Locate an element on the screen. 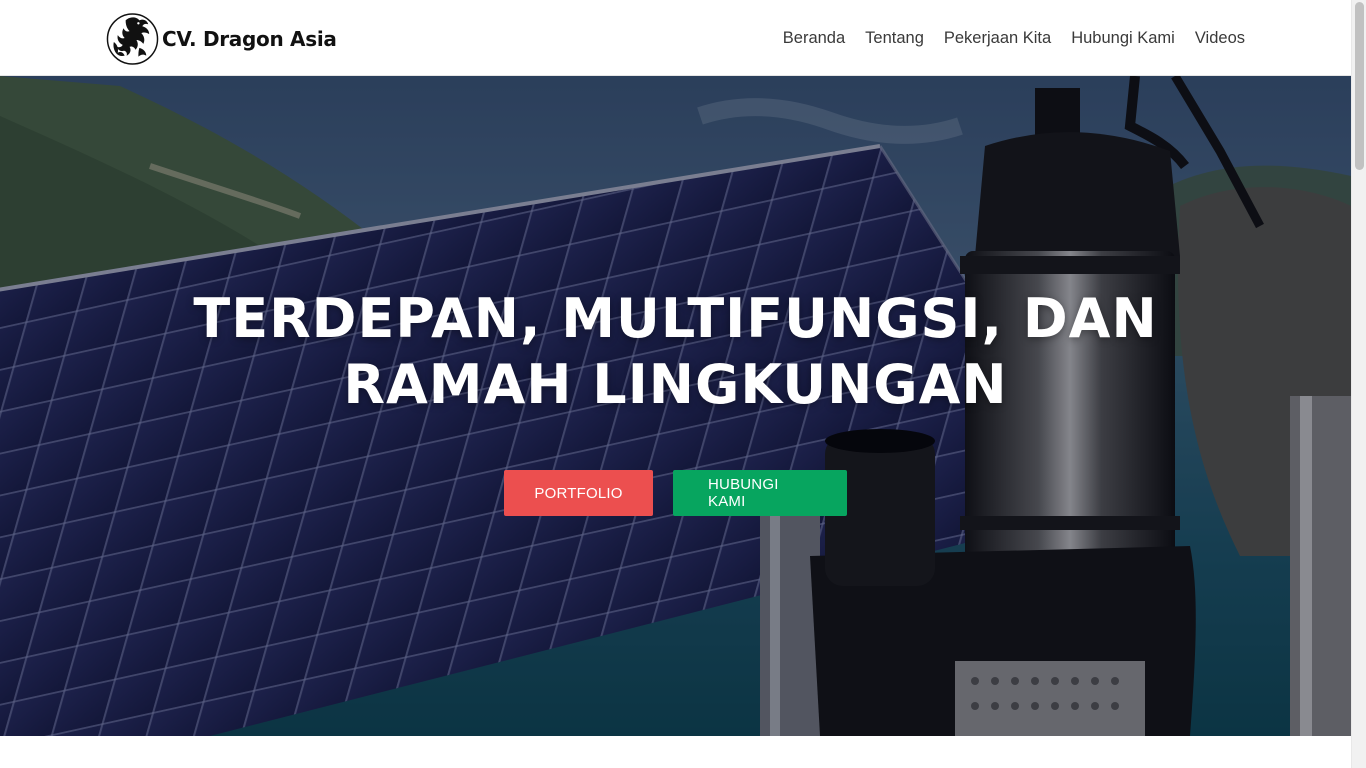 The image size is (1366, 768). dragon-logo-icon is located at coordinates (132, 39).